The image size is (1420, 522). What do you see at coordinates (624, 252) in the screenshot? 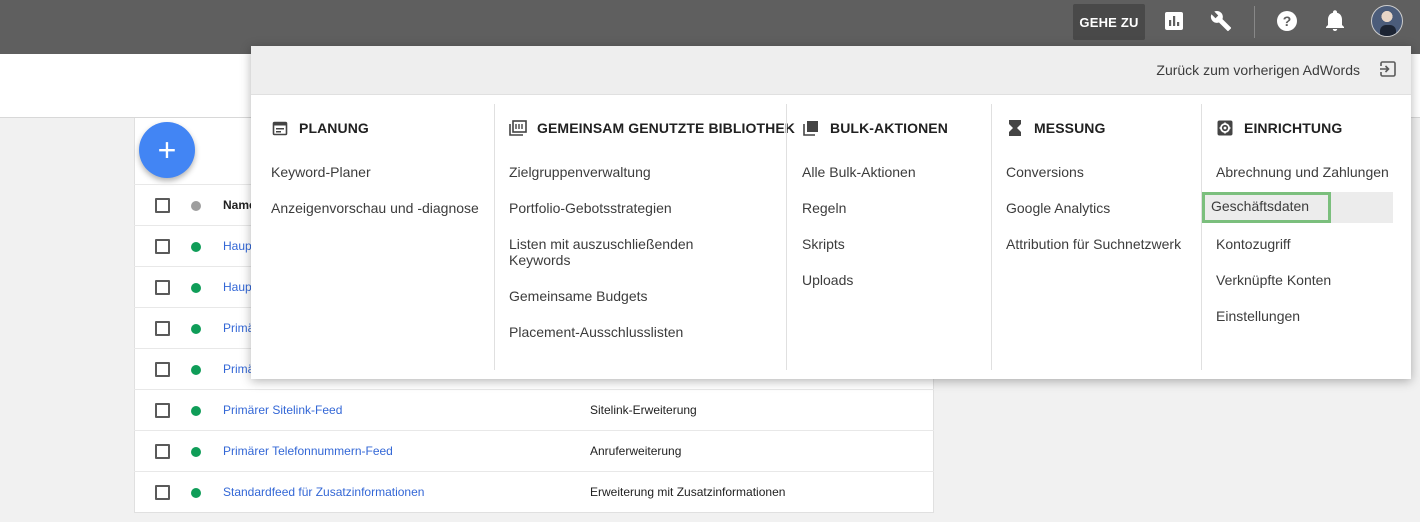
I see `menu-item-ausschliessende-keywords: Listen mit auszuschließenden Keywords` at bounding box center [624, 252].